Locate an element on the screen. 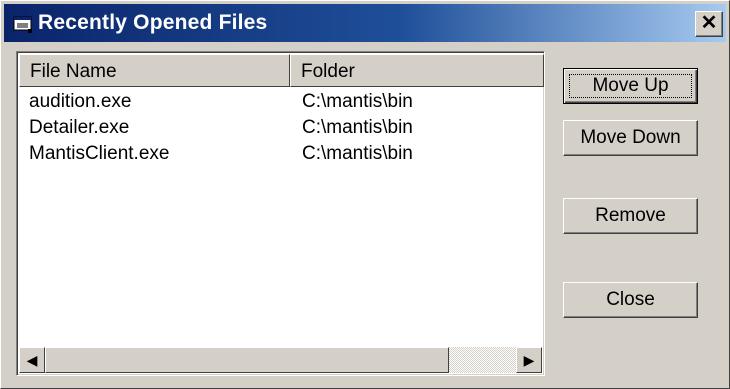 The width and height of the screenshot is (730, 389). scroll-left-button: ◀ is located at coordinates (32, 360).